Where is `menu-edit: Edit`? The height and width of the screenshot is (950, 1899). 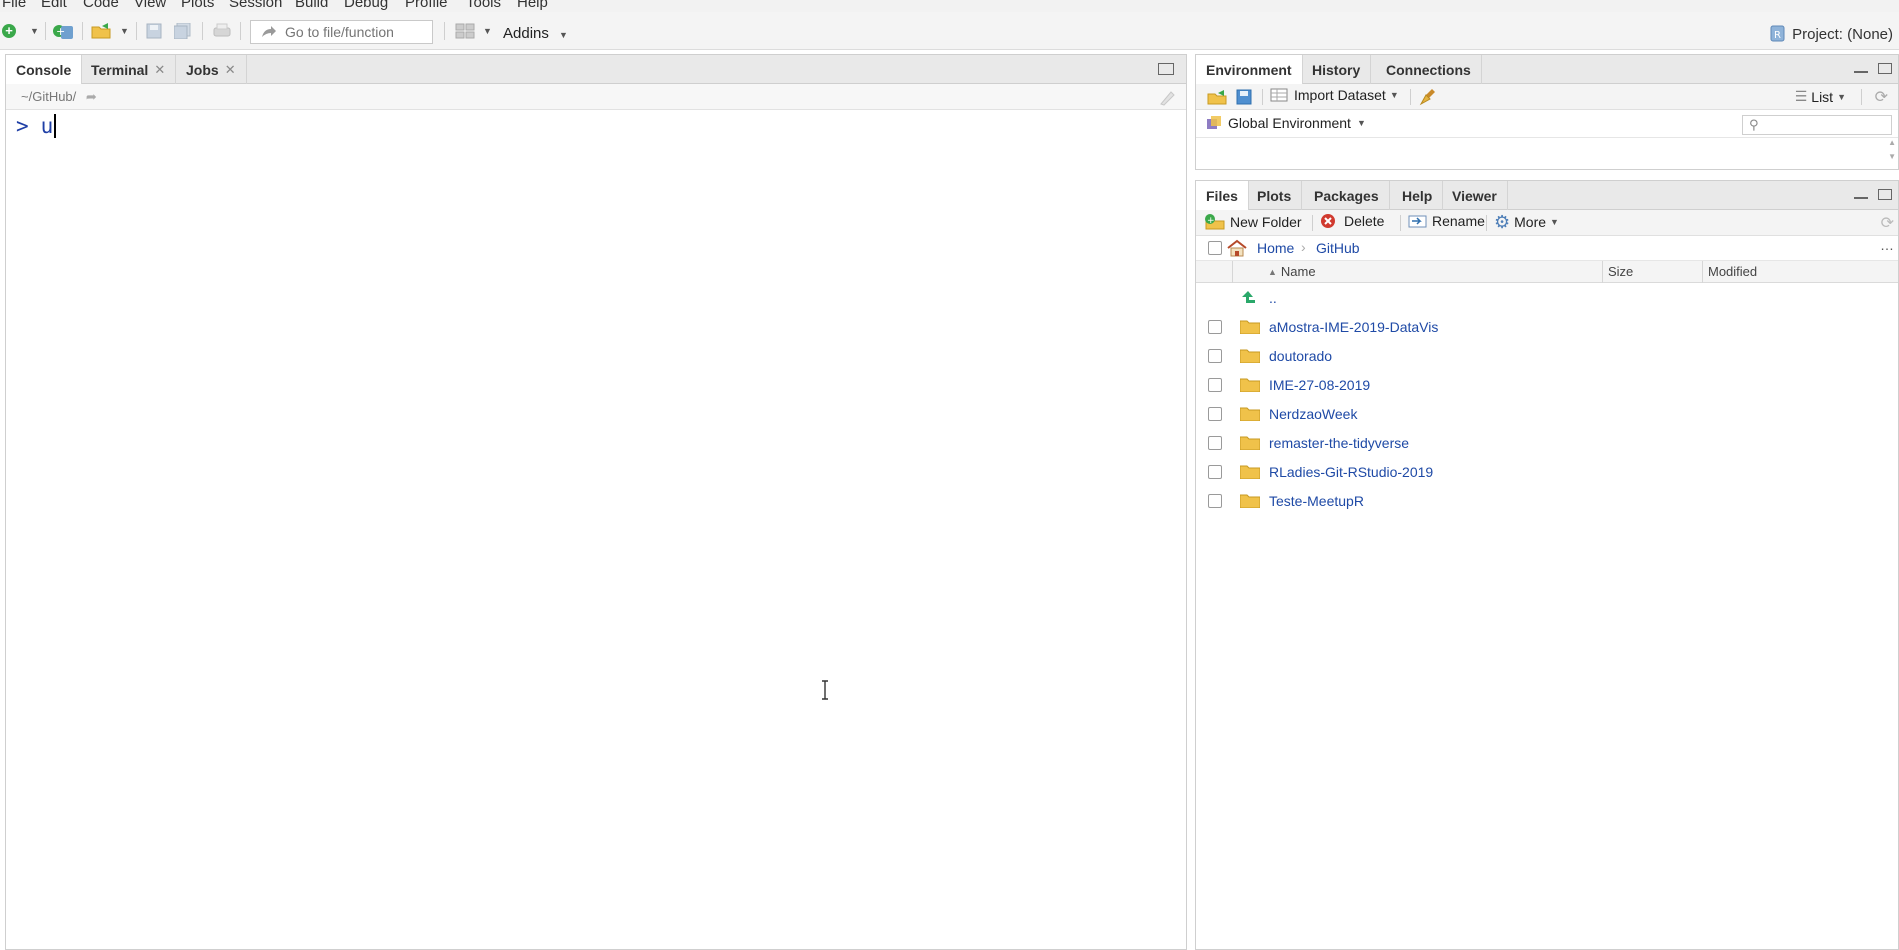 menu-edit: Edit is located at coordinates (54, 5).